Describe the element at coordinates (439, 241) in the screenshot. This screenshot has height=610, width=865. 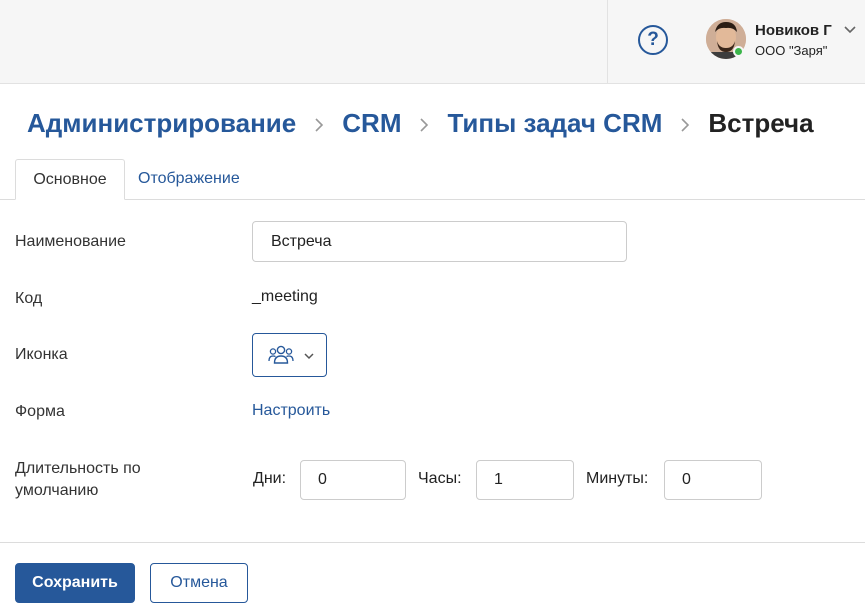
I see `name-input: Встреча` at that location.